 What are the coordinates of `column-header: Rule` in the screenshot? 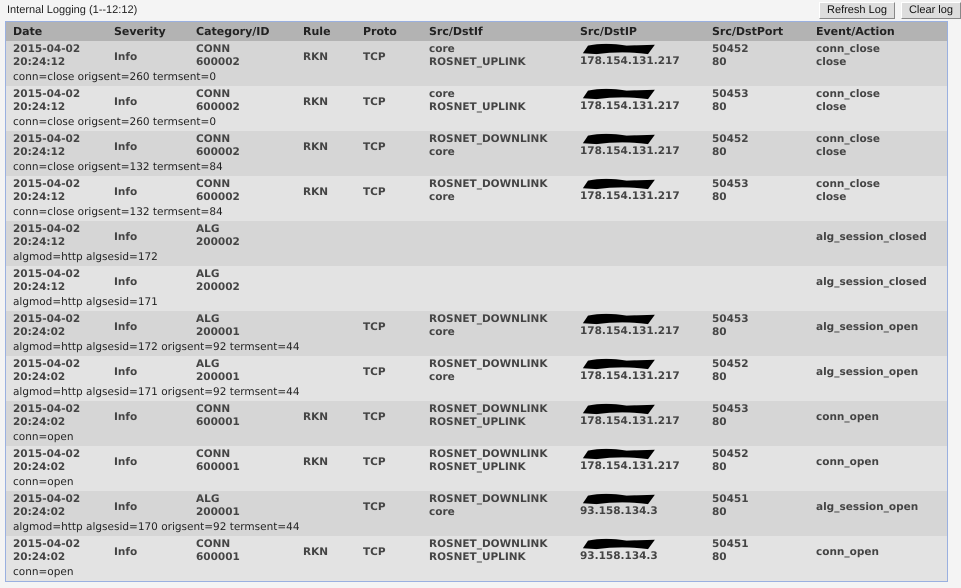 It's located at (317, 31).